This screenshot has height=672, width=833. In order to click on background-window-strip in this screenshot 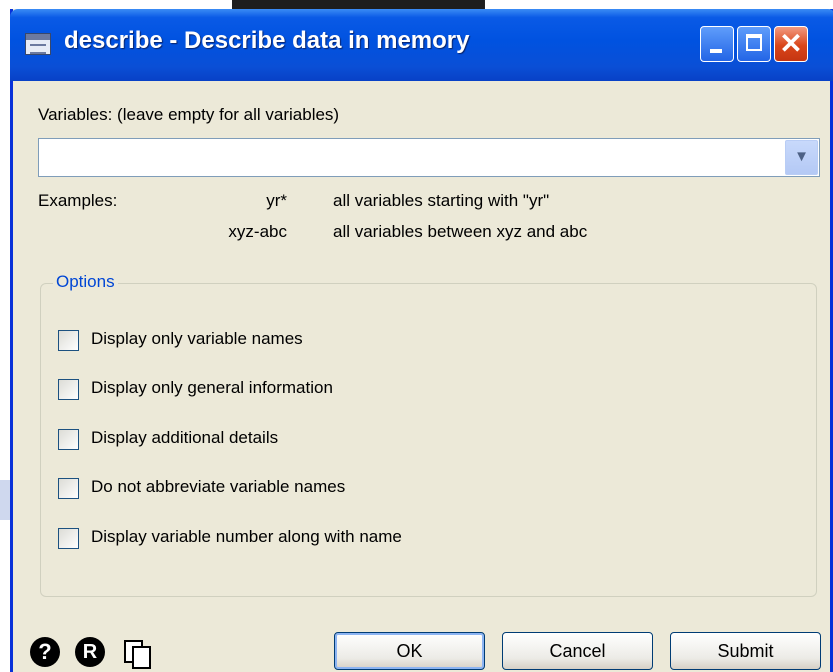, I will do `click(358, 4)`.